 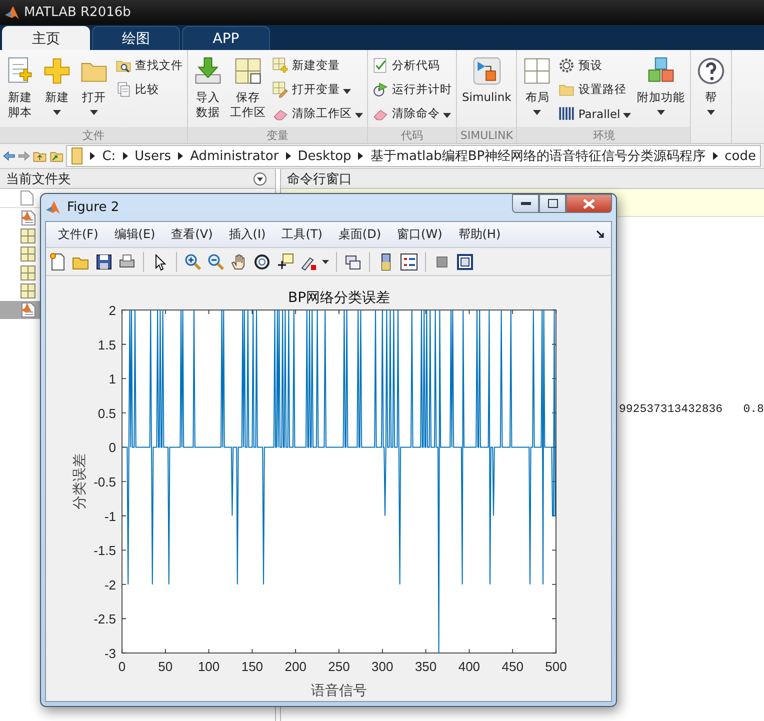 I want to click on zoom-out-icon, so click(x=216, y=261).